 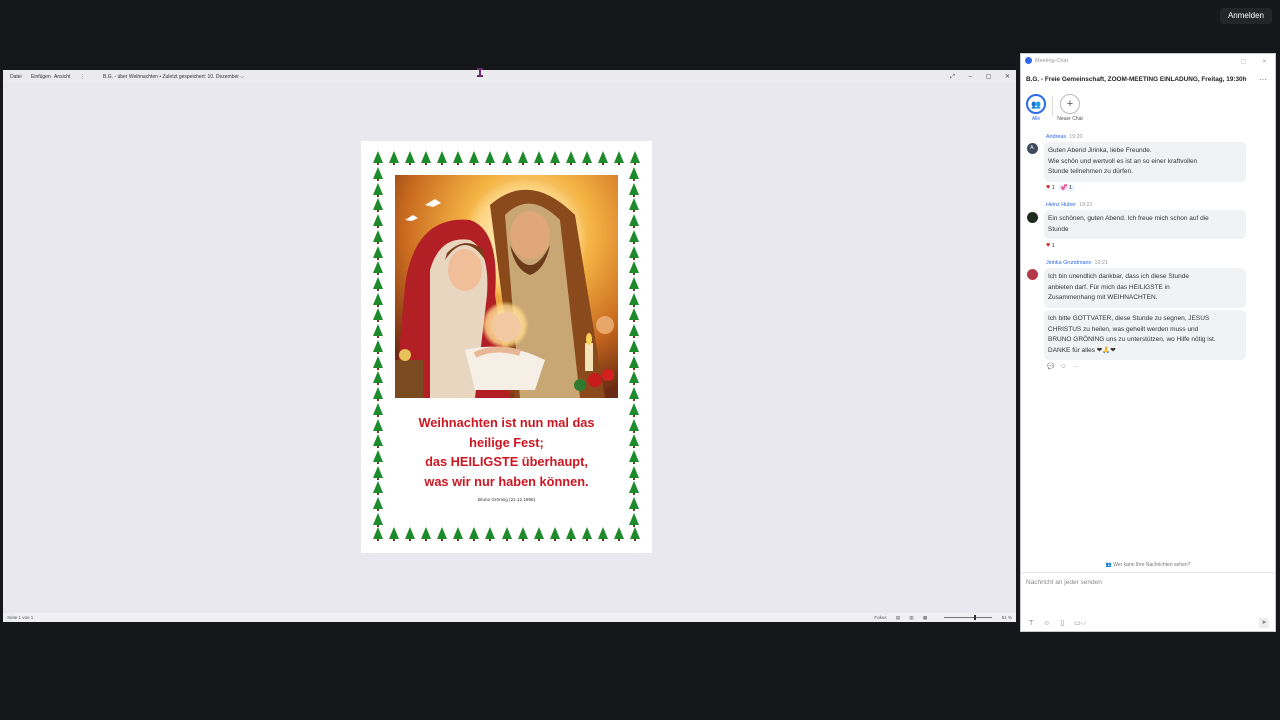 What do you see at coordinates (1066, 188) in the screenshot?
I see `reaction-pill: 💞 1` at bounding box center [1066, 188].